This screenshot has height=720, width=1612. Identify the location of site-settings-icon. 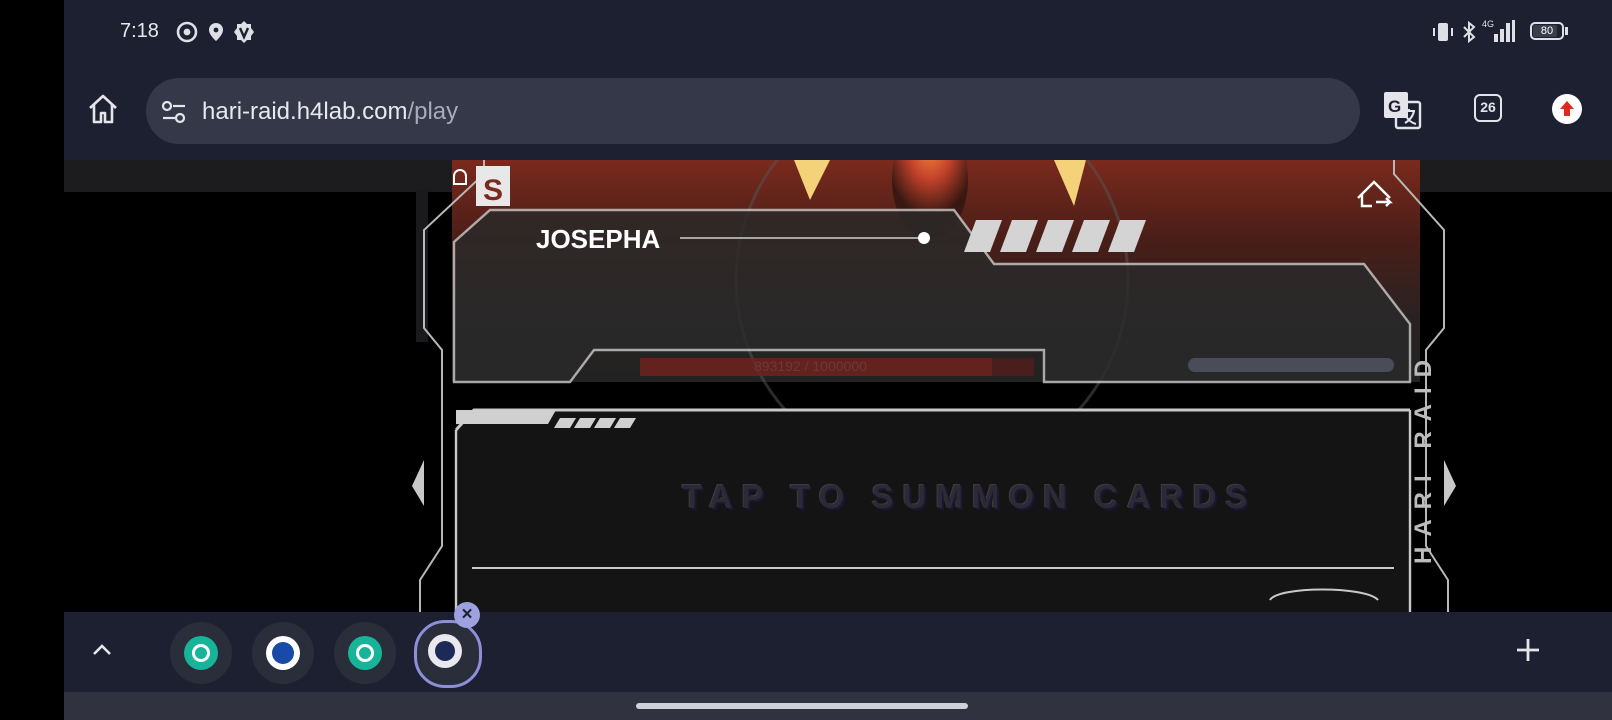
(174, 112).